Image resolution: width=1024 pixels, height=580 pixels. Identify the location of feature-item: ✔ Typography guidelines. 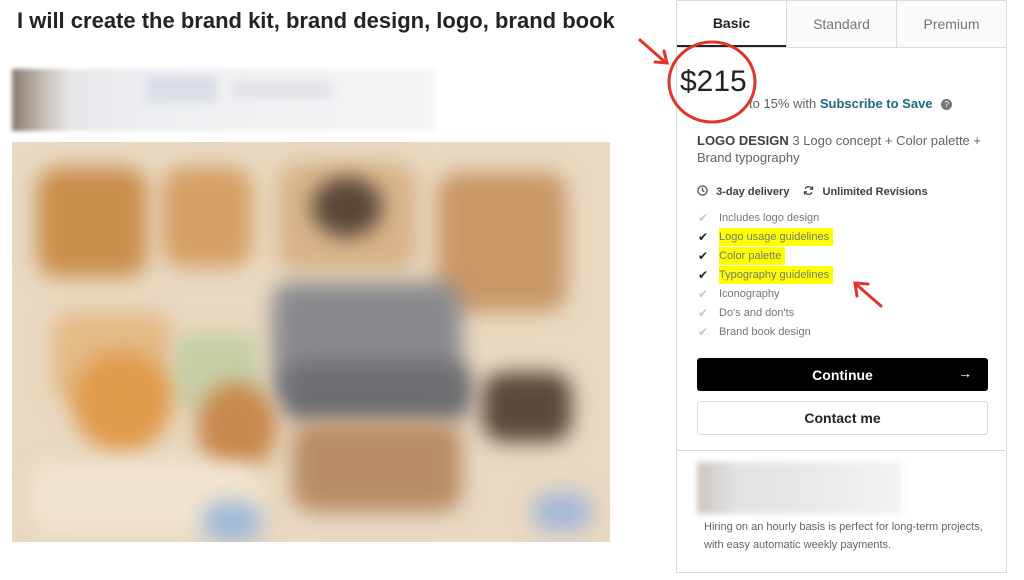
(764, 274).